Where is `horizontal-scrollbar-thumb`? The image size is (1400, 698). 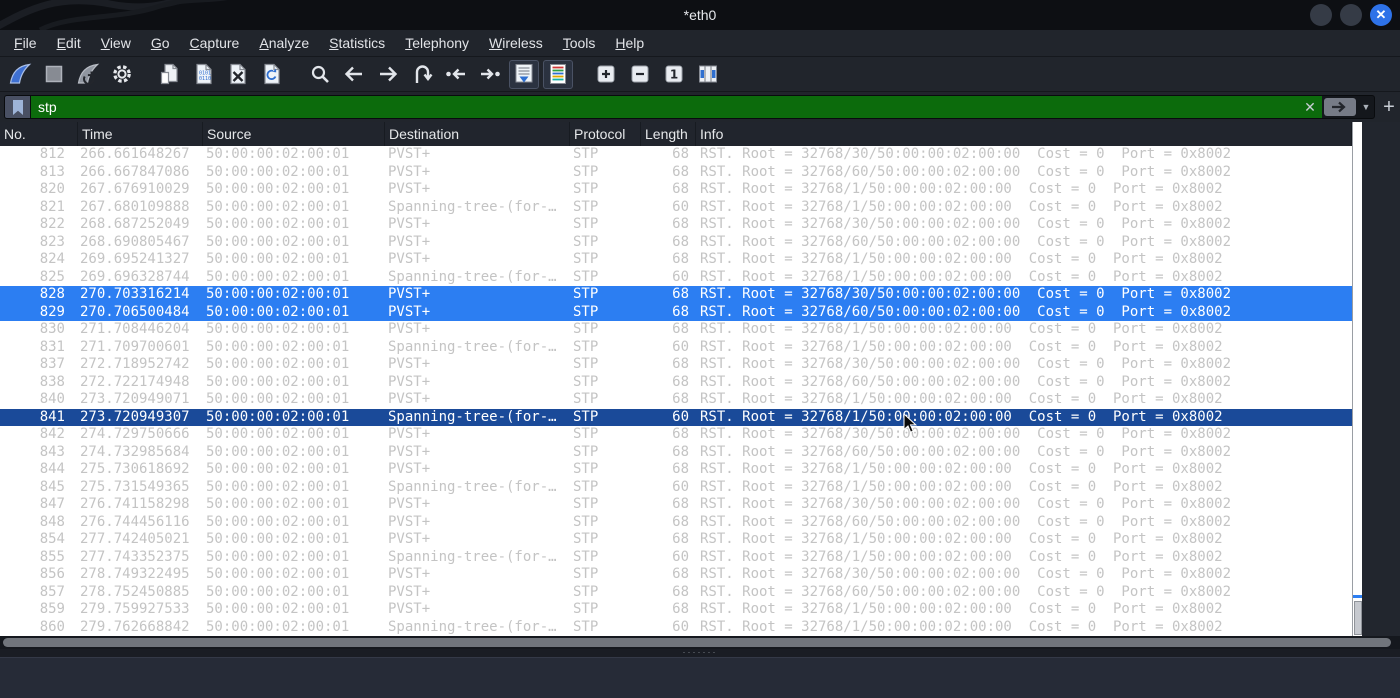 horizontal-scrollbar-thumb is located at coordinates (697, 642).